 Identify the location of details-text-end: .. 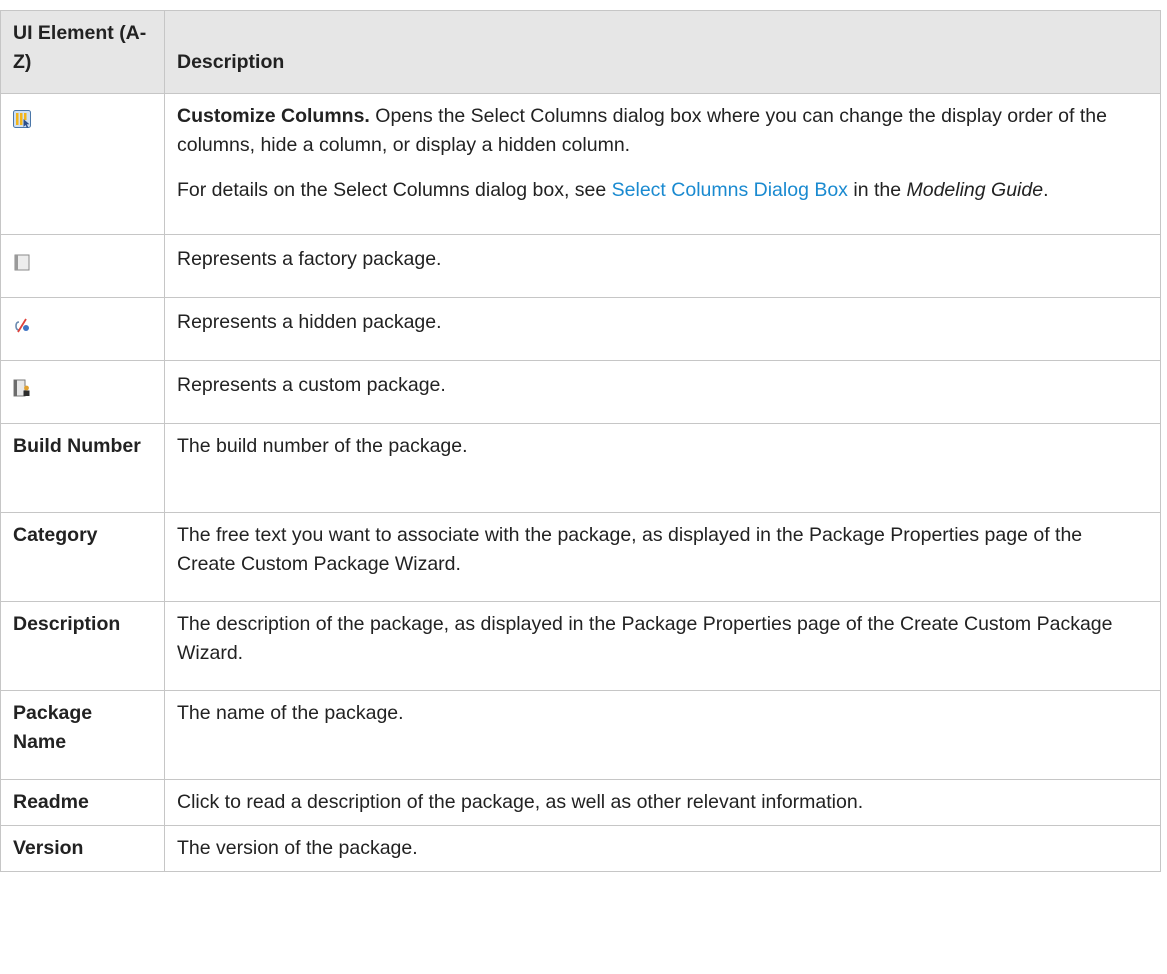
(1046, 190).